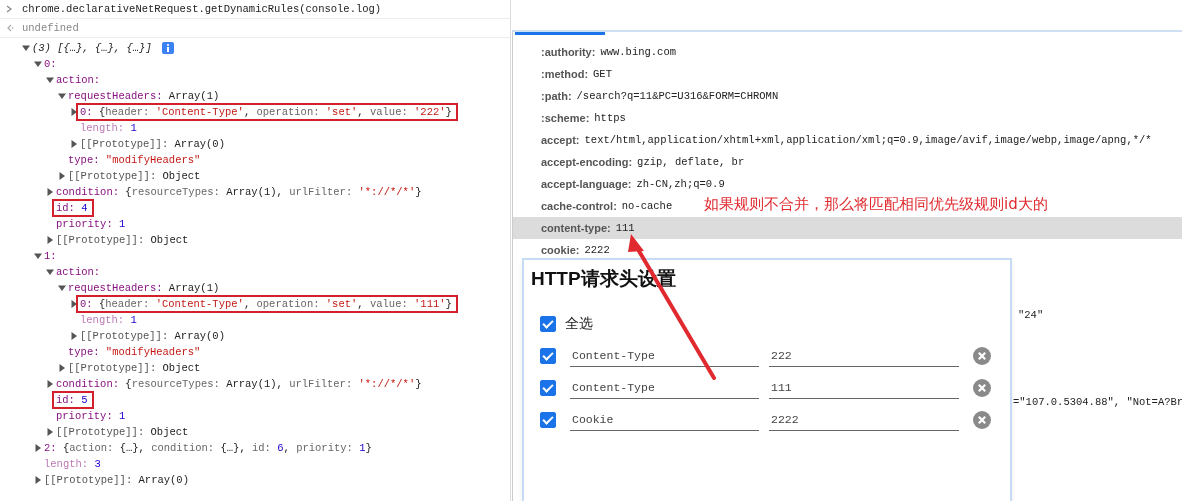 The height and width of the screenshot is (501, 1182). I want to click on console-result: undefined, so click(50, 28).